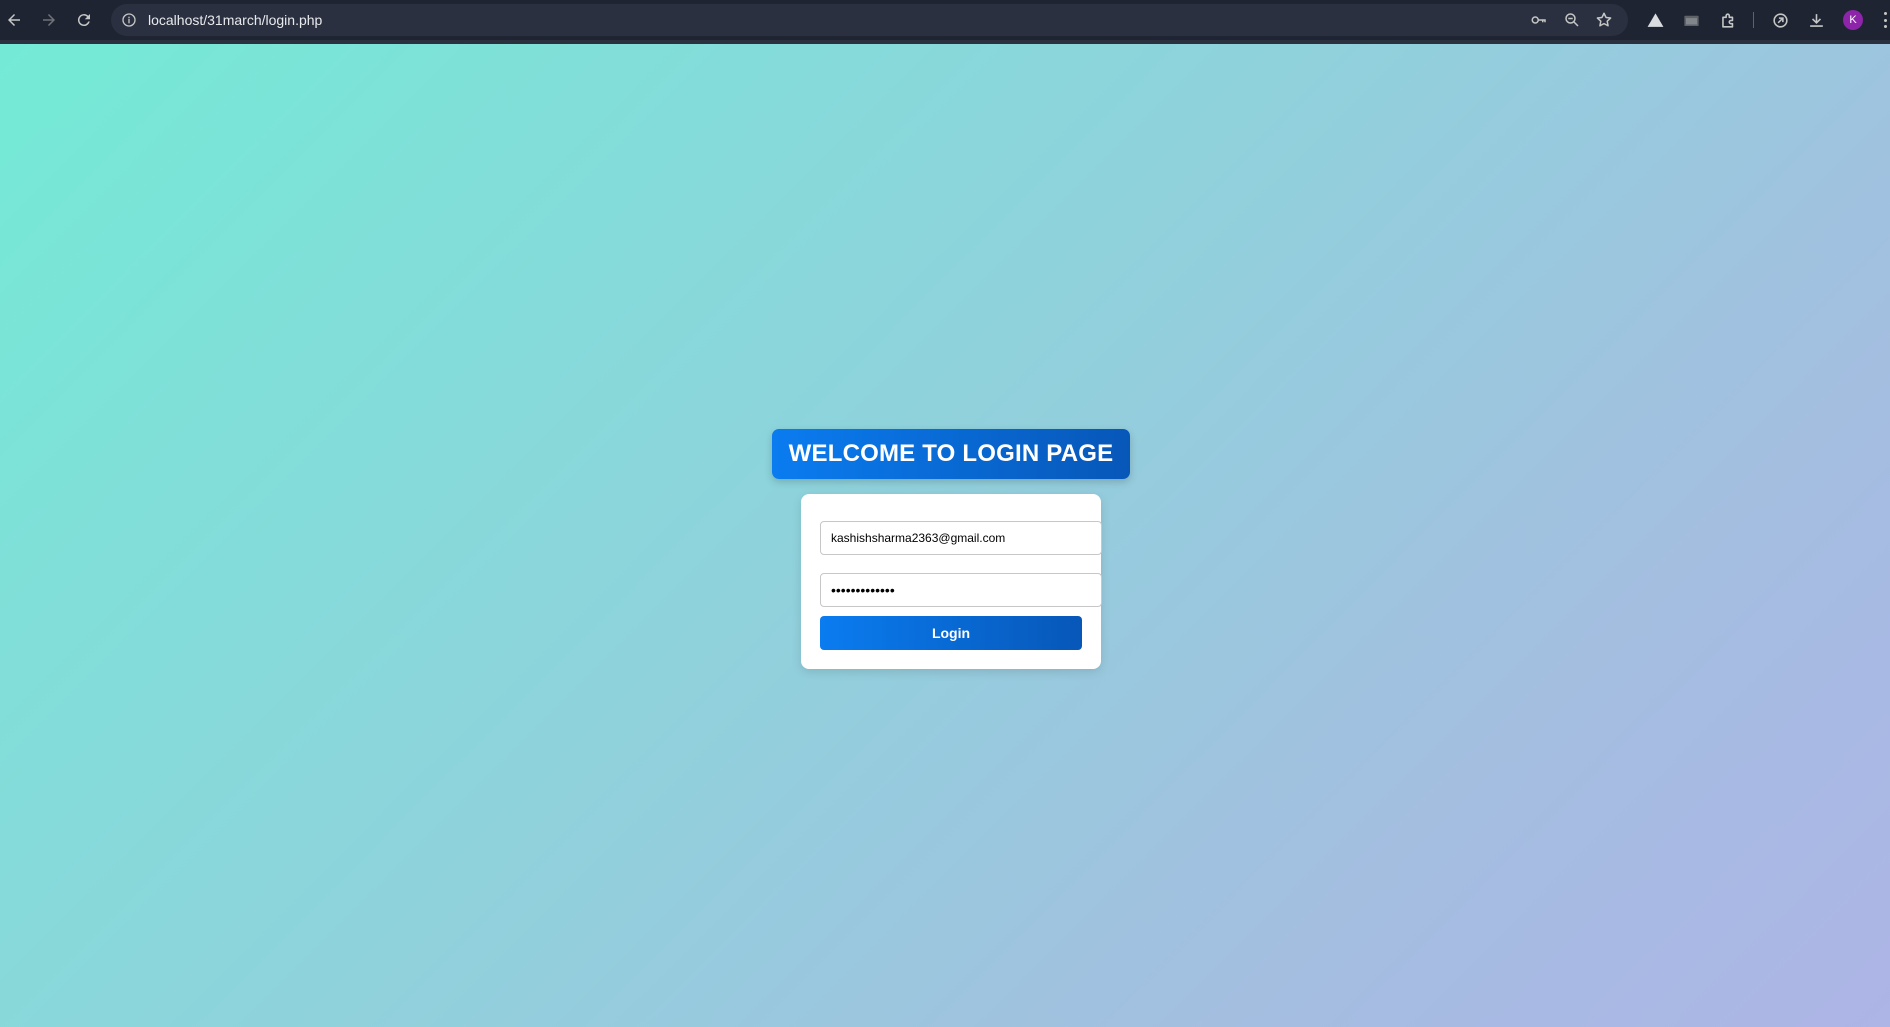 This screenshot has height=1027, width=1890. What do you see at coordinates (1885, 20) in the screenshot?
I see `more-vert-icon` at bounding box center [1885, 20].